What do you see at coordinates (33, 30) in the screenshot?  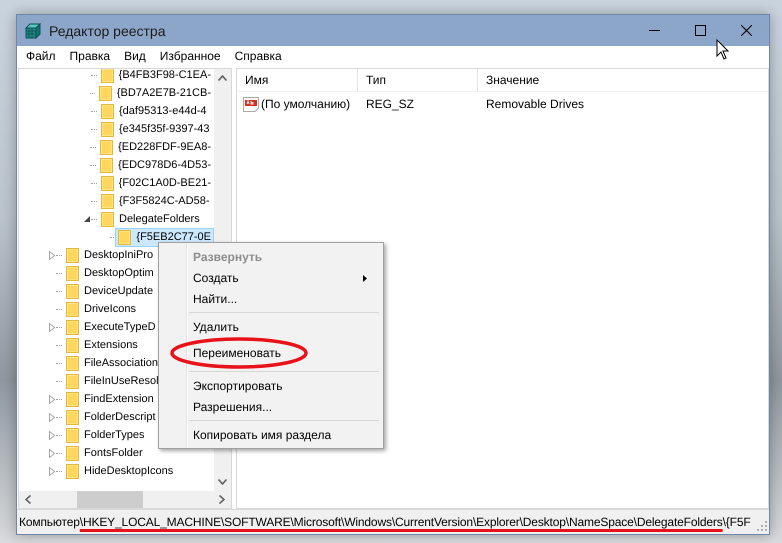 I see `cubes-icon` at bounding box center [33, 30].